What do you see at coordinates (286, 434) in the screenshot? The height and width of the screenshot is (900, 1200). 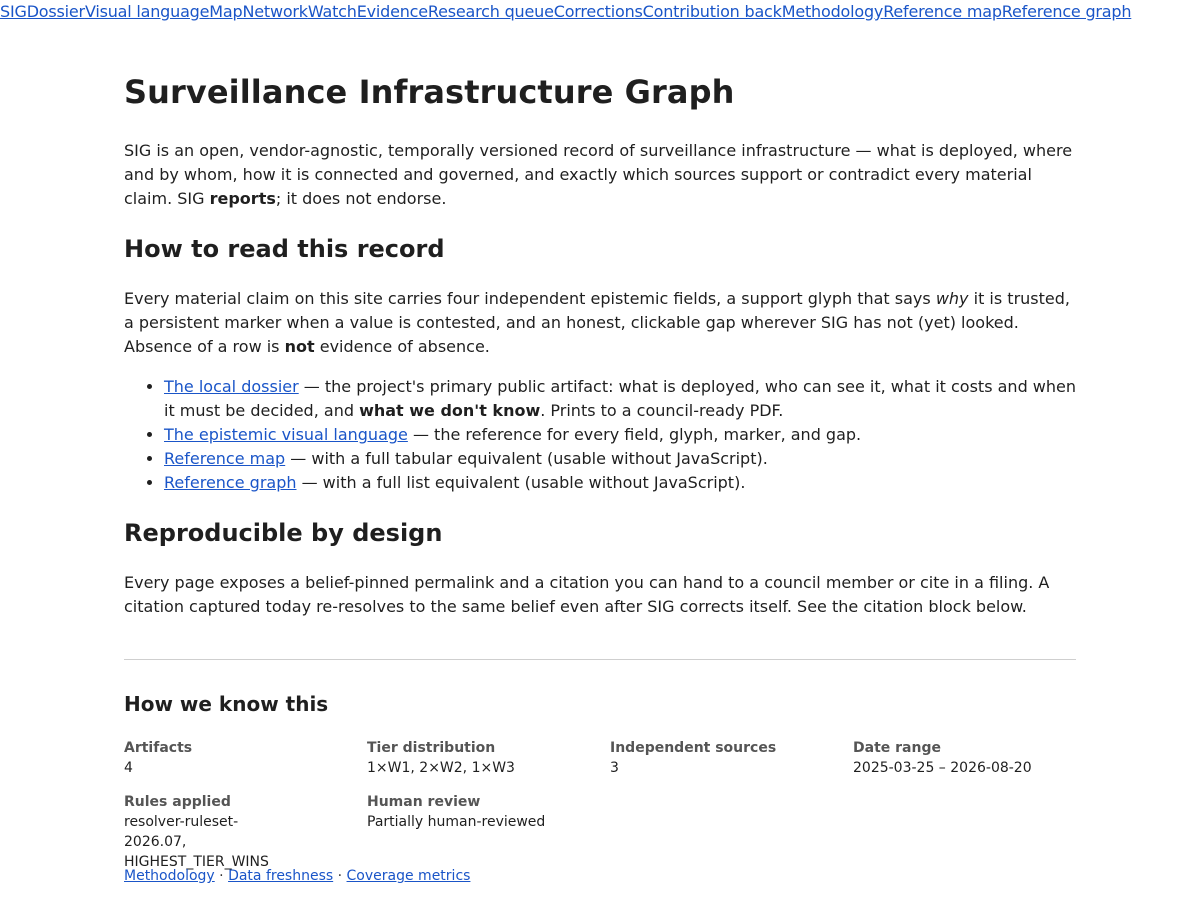 I see `visual-language-link: The epistemic visual language` at bounding box center [286, 434].